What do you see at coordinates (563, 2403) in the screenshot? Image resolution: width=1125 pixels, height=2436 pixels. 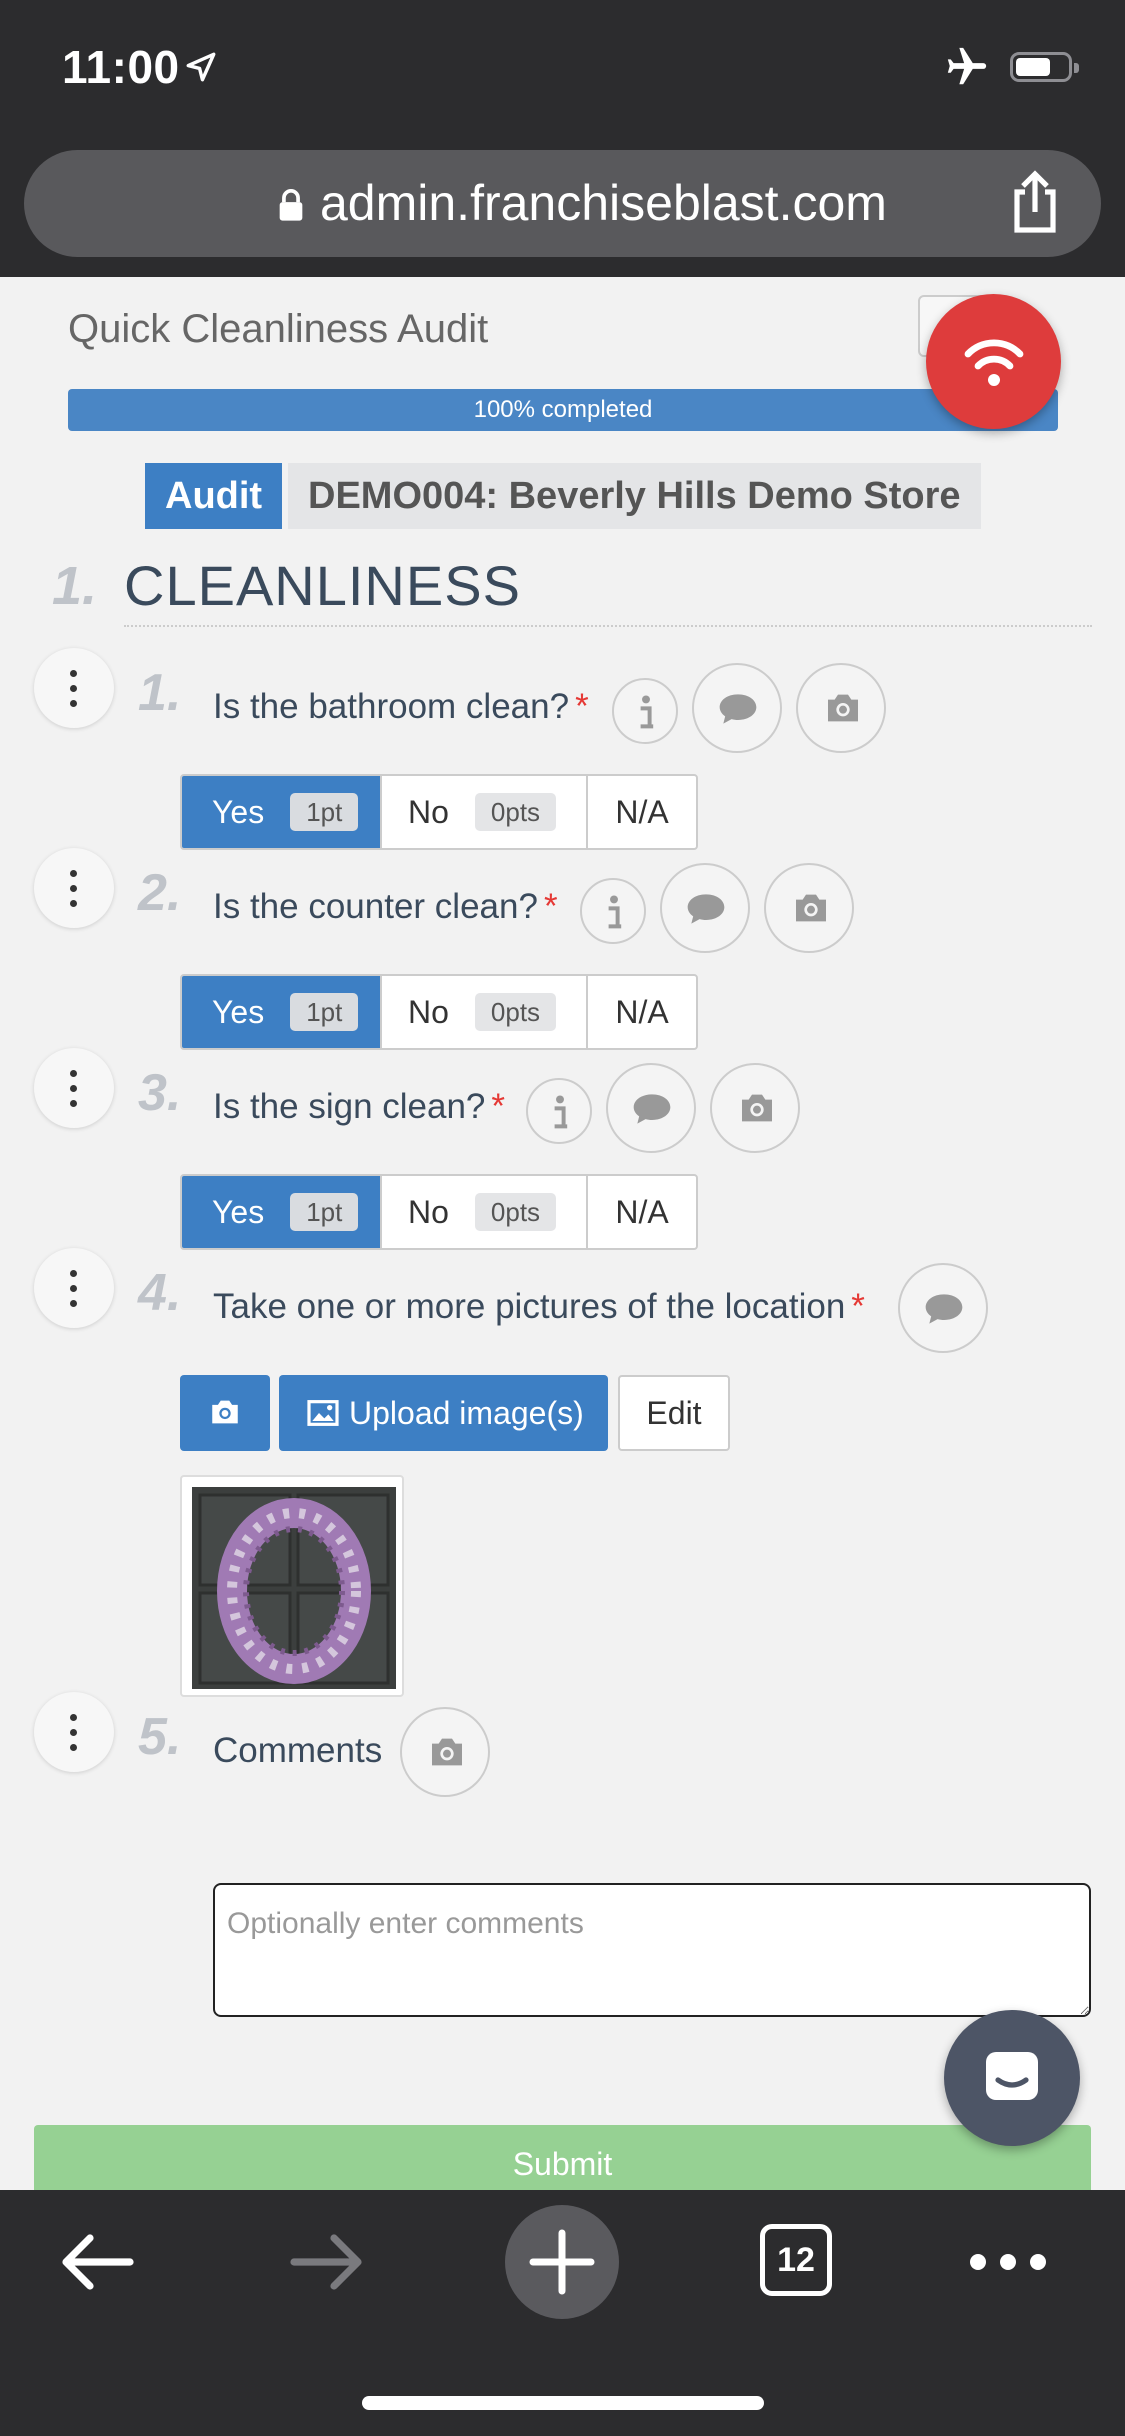 I see `home-indicator` at bounding box center [563, 2403].